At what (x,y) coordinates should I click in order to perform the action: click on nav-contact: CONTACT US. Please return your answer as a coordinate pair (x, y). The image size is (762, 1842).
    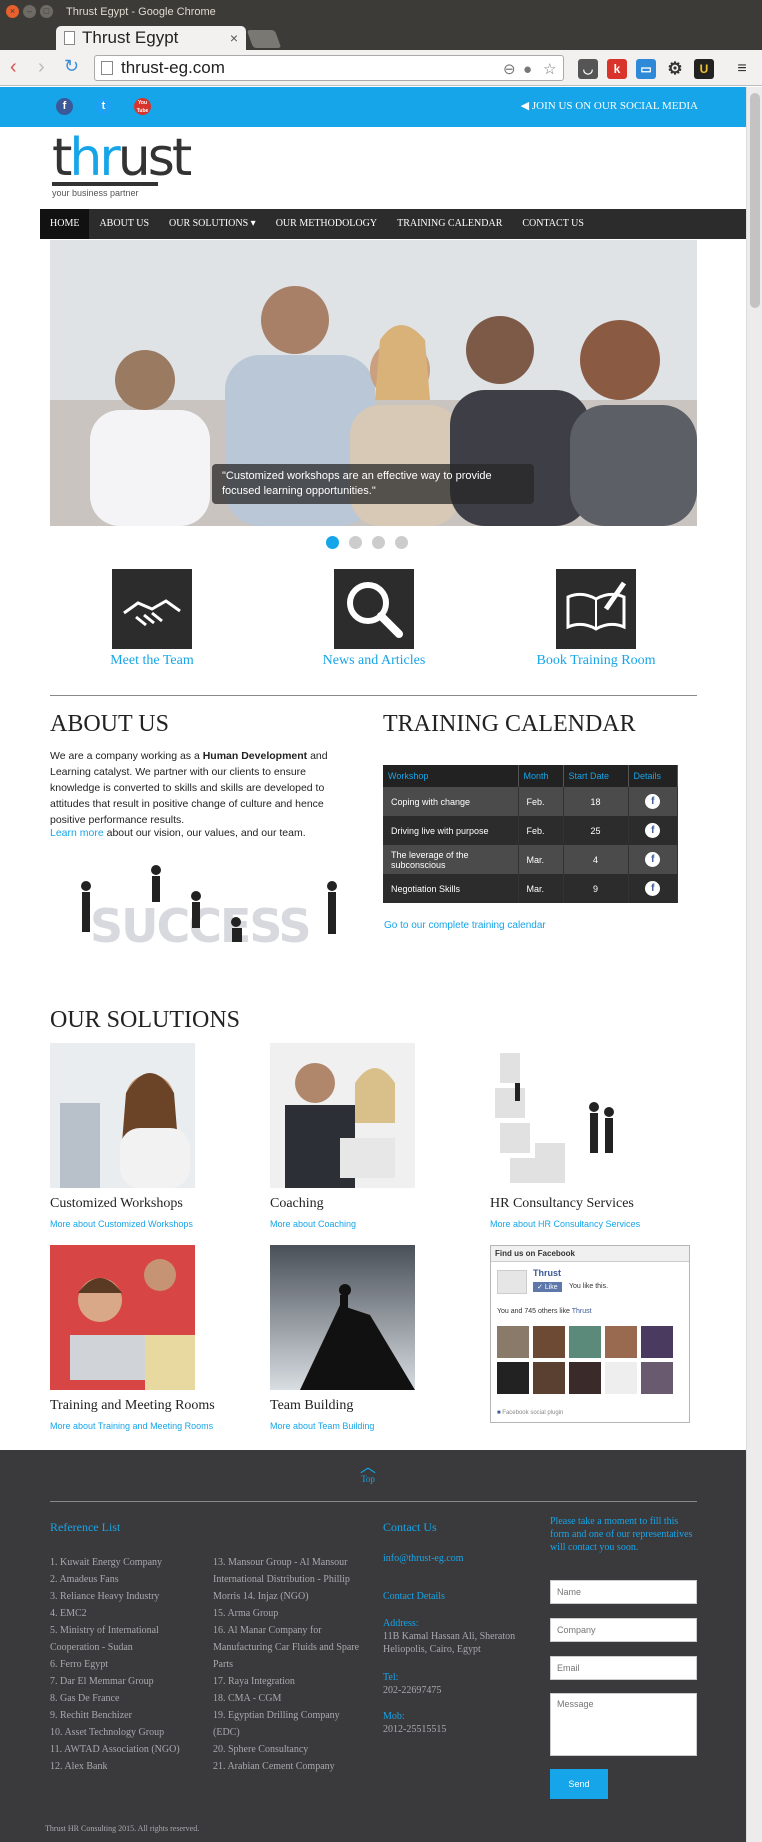
    Looking at the image, I should click on (553, 224).